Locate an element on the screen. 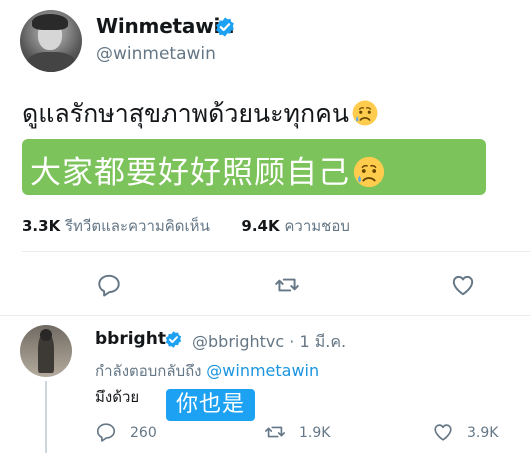 The height and width of the screenshot is (453, 530). tweet-stats: 3.3K รีทวีตและความคิดเห็น 9.4K ความชอบ is located at coordinates (186, 226).